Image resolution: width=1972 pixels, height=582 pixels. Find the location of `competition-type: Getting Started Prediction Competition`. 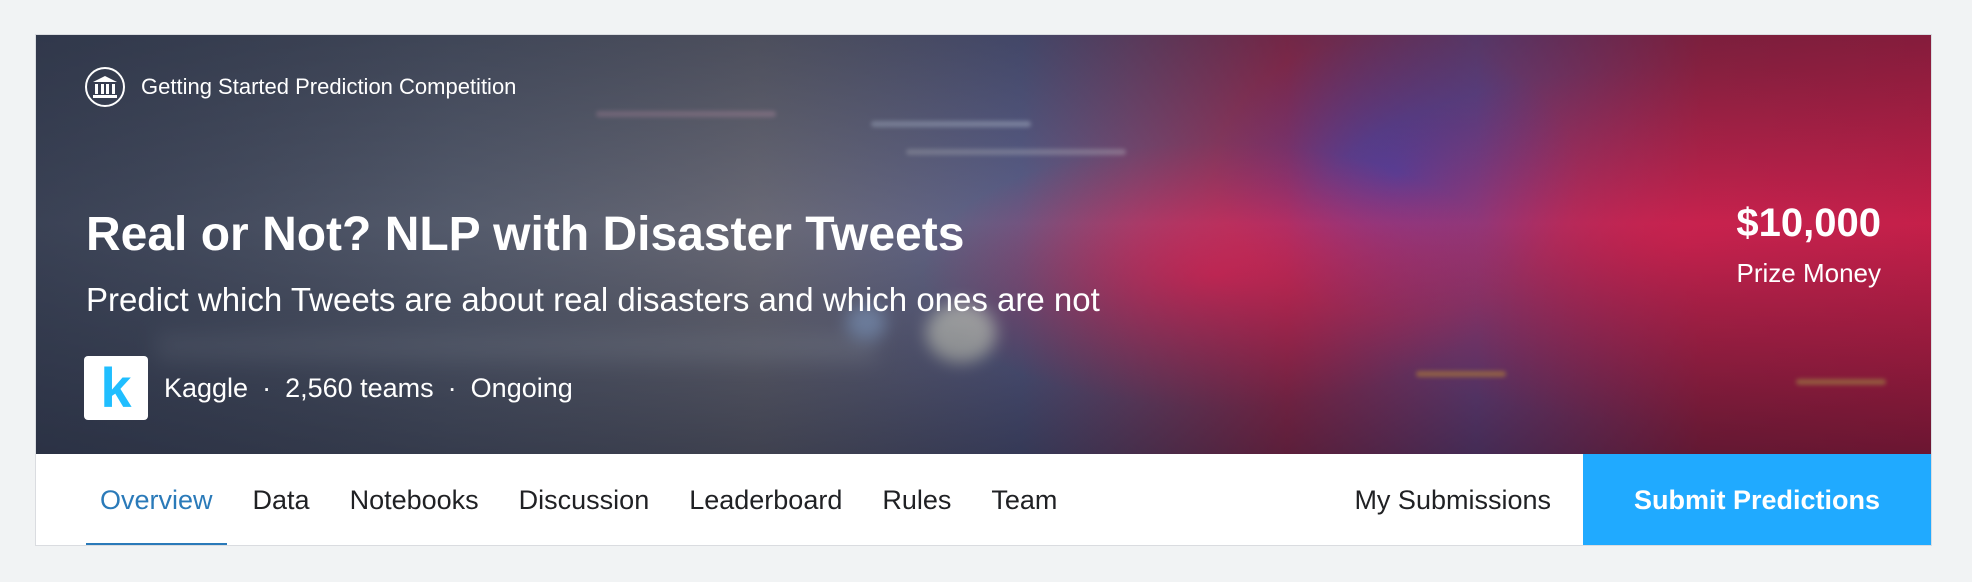

competition-type: Getting Started Prediction Competition is located at coordinates (300, 87).